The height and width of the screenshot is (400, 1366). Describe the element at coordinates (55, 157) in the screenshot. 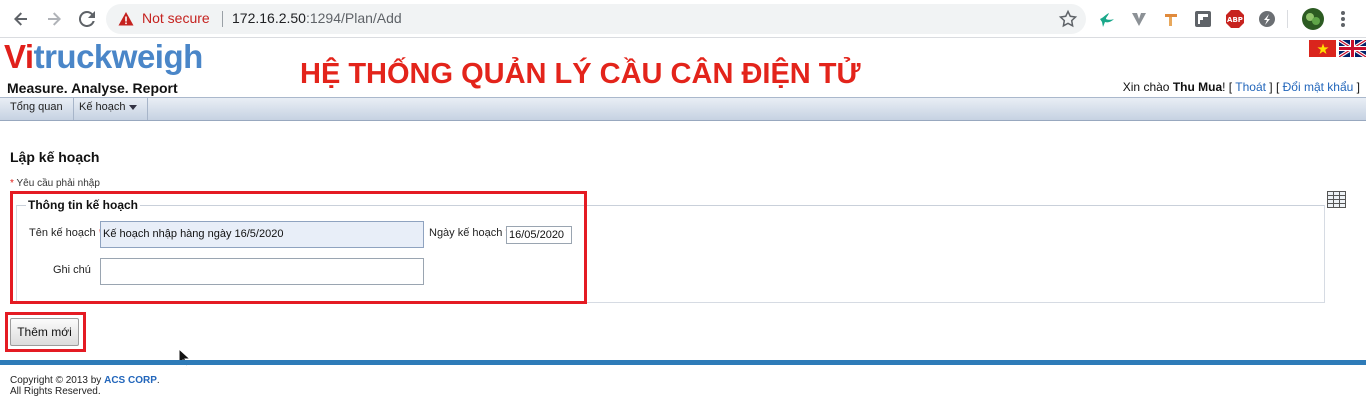

I see `page-title: Lập kế hoạch` at that location.